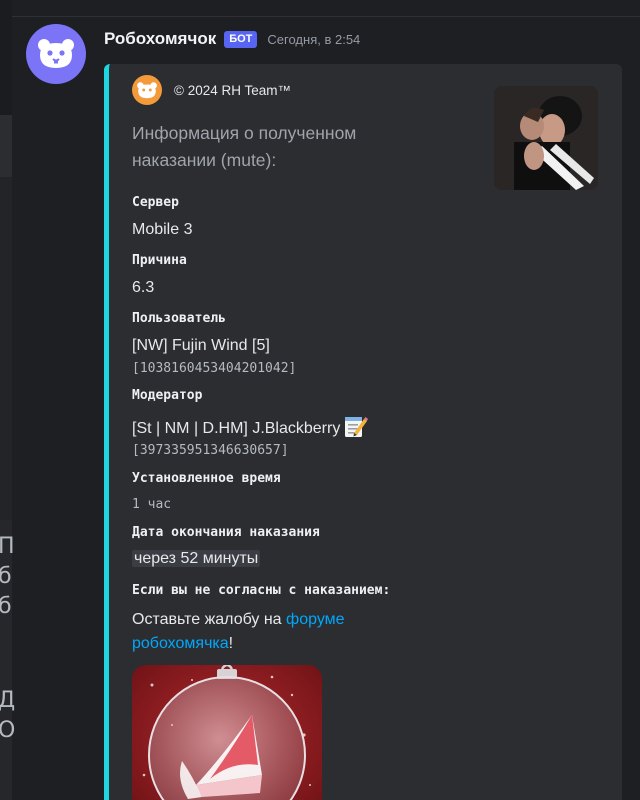  Describe the element at coordinates (8, 730) in the screenshot. I see `rail-char: О` at that location.